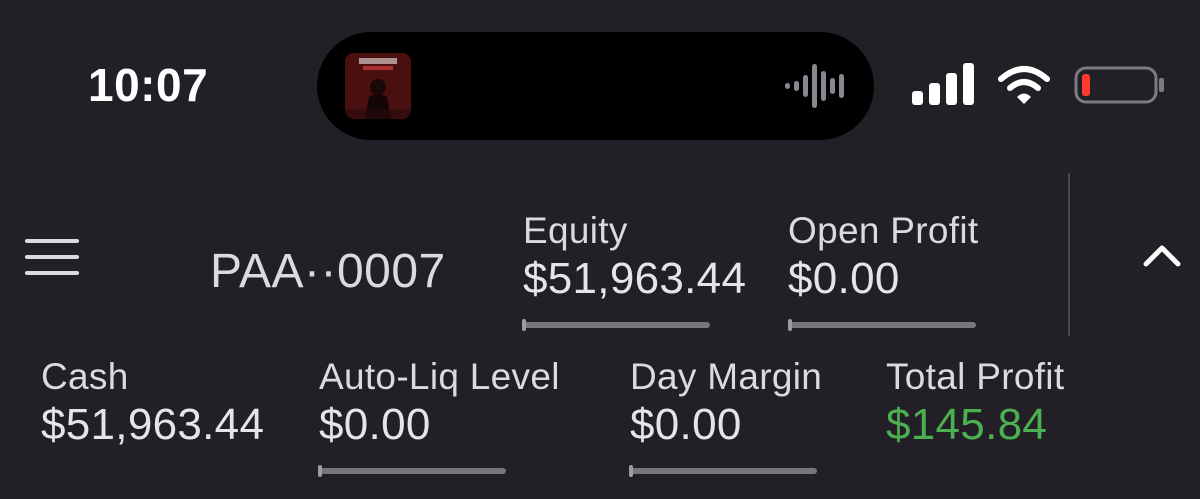 The height and width of the screenshot is (499, 1200). Describe the element at coordinates (882, 325) in the screenshot. I see `open-profit-bar` at that location.